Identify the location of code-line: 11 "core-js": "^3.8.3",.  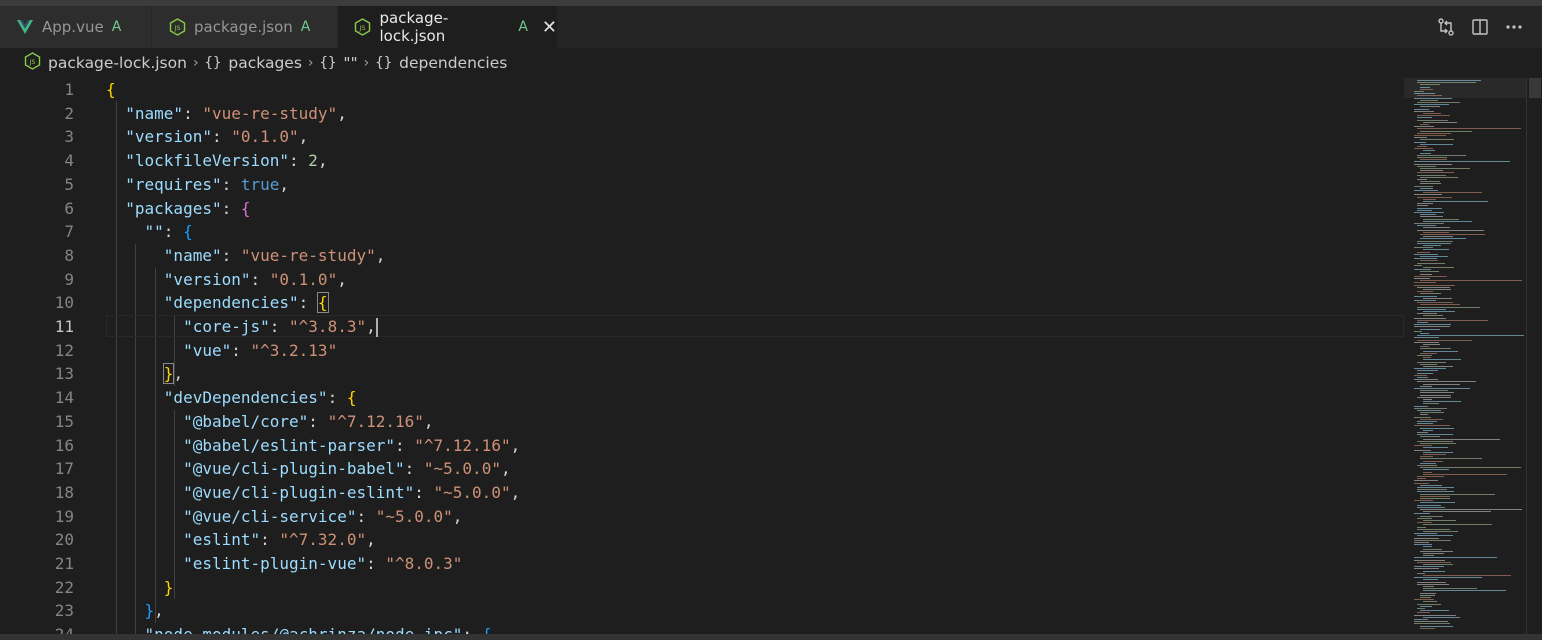
(702, 327).